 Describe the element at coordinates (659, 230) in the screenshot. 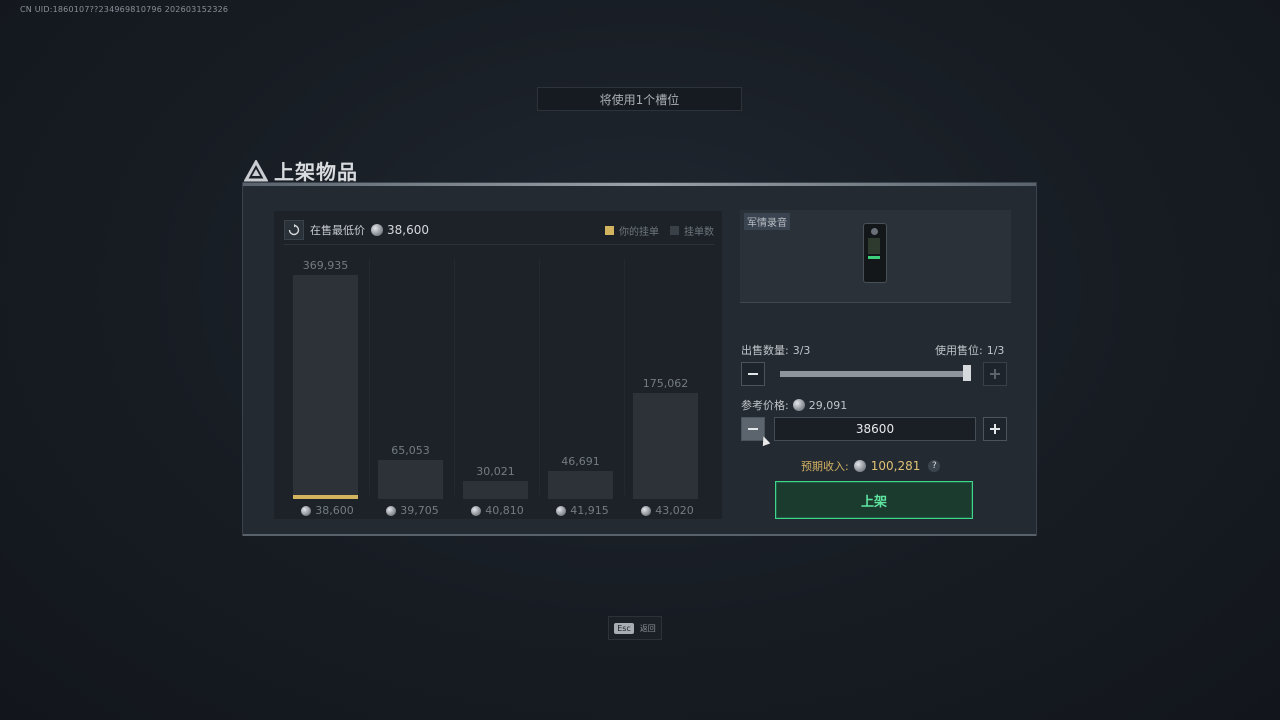

I see `chart-legend: 你的挂单 挂单数` at that location.